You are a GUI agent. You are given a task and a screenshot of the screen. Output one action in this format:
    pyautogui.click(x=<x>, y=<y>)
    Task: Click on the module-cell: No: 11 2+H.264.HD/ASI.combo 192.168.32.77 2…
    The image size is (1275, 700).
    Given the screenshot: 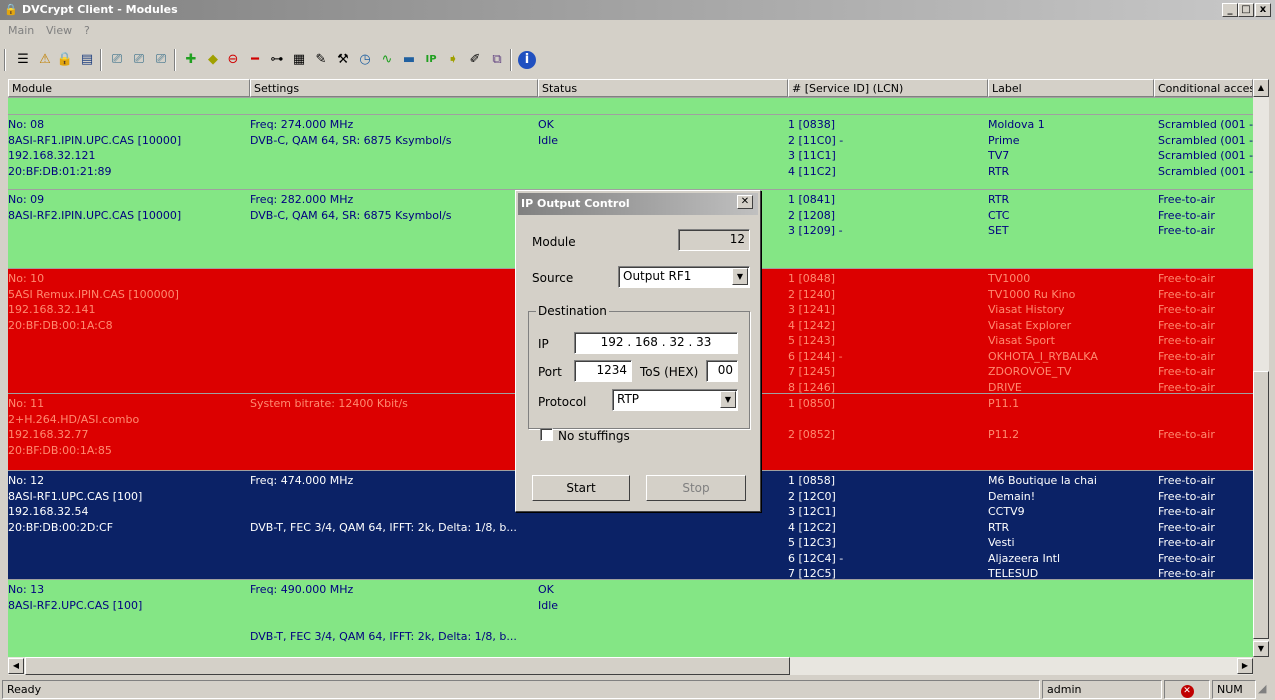 What is the action you would take?
    pyautogui.click(x=128, y=427)
    